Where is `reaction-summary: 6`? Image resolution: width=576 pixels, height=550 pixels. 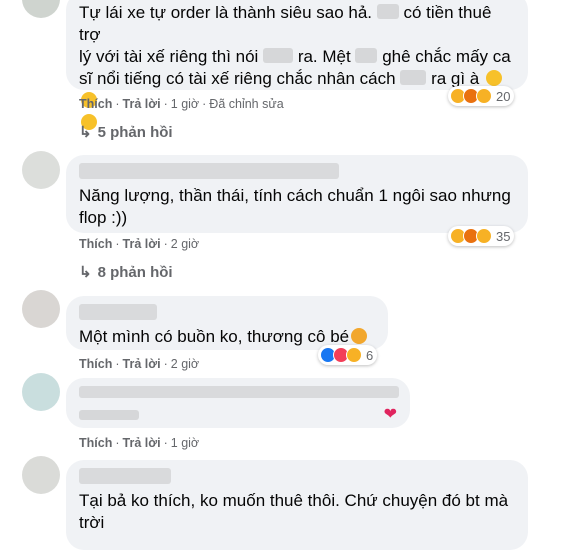
reaction-summary: 6 is located at coordinates (348, 355).